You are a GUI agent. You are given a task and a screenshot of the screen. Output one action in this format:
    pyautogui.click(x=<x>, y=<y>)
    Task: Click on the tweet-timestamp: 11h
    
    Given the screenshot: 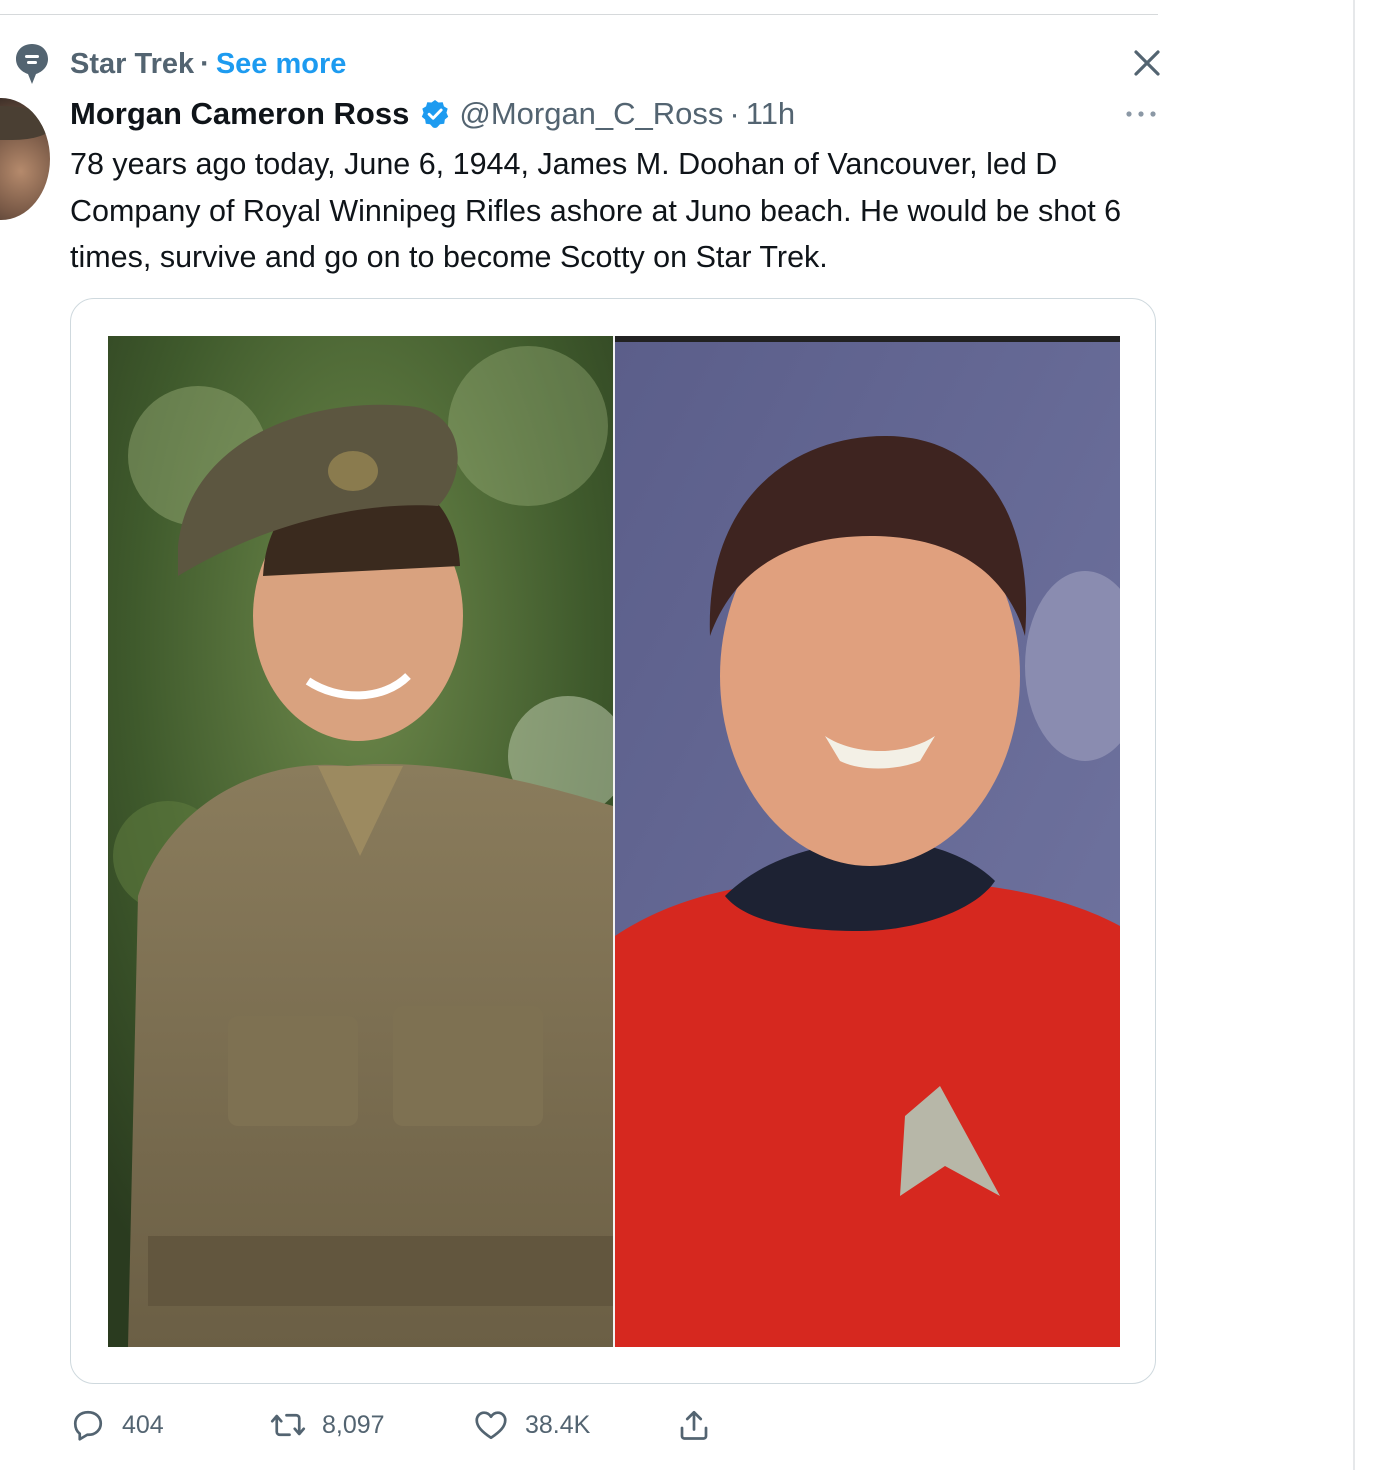 What is the action you would take?
    pyautogui.click(x=770, y=114)
    